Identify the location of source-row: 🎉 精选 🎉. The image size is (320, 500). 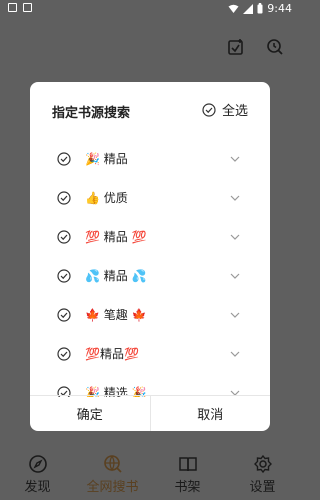
(150, 385).